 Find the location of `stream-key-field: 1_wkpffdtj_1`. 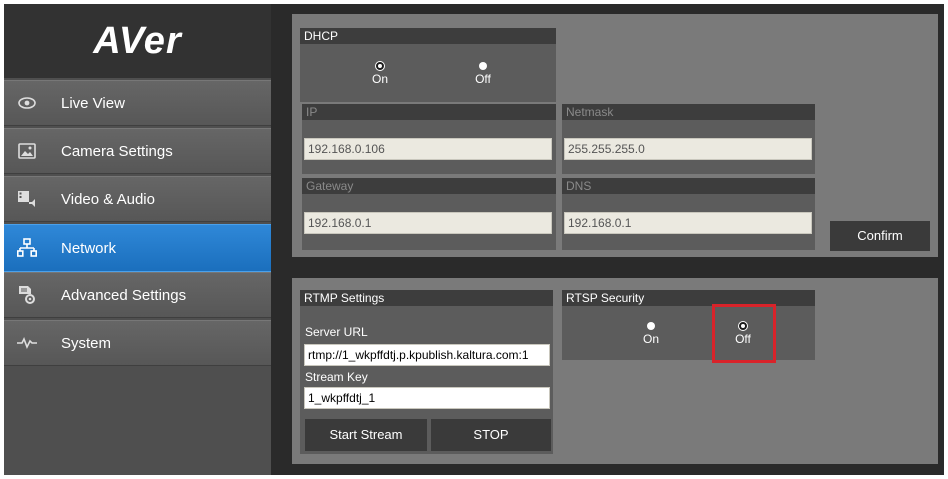

stream-key-field: 1_wkpffdtj_1 is located at coordinates (427, 398).